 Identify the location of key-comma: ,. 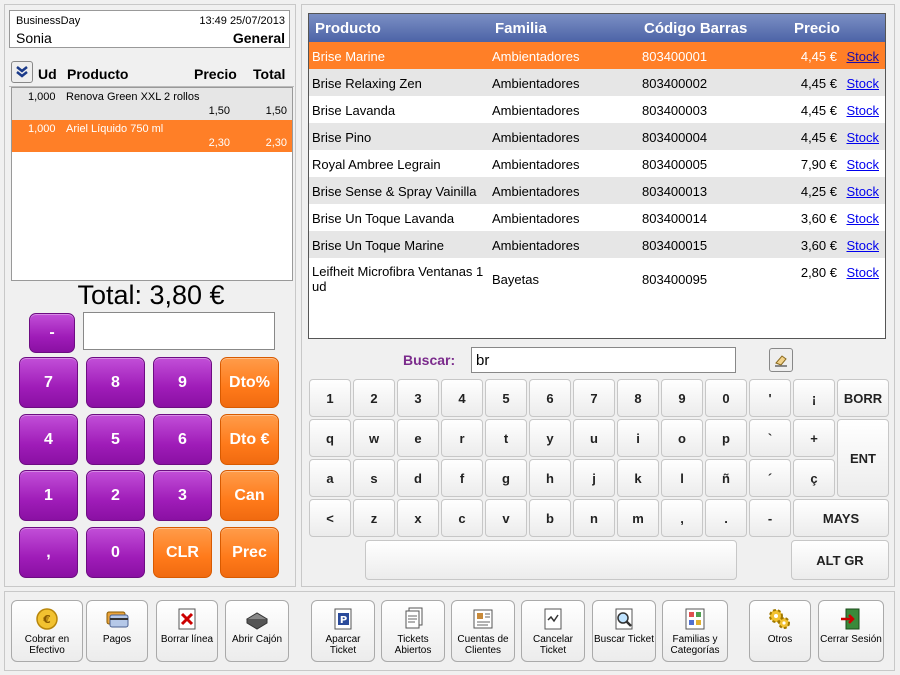
(48, 552).